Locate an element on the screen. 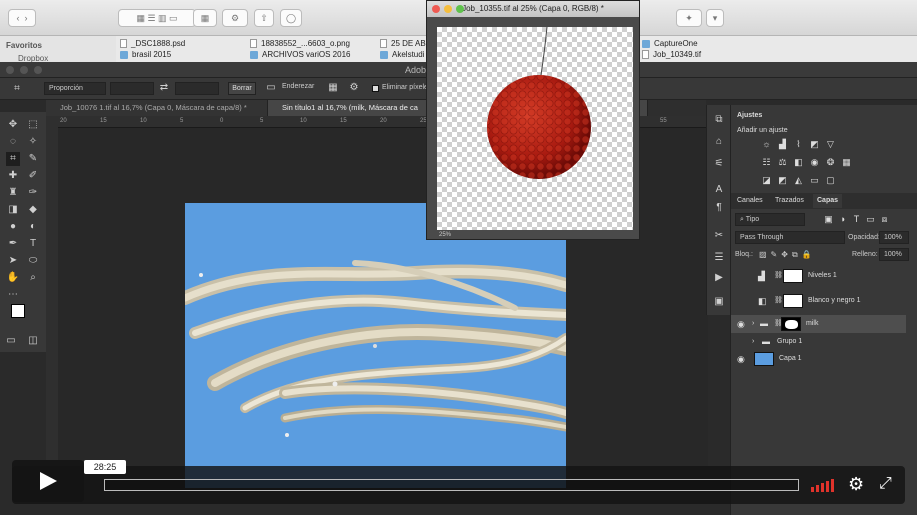 This screenshot has height=515, width=917. paragraph-panel-icon: ¶ is located at coordinates (719, 208).